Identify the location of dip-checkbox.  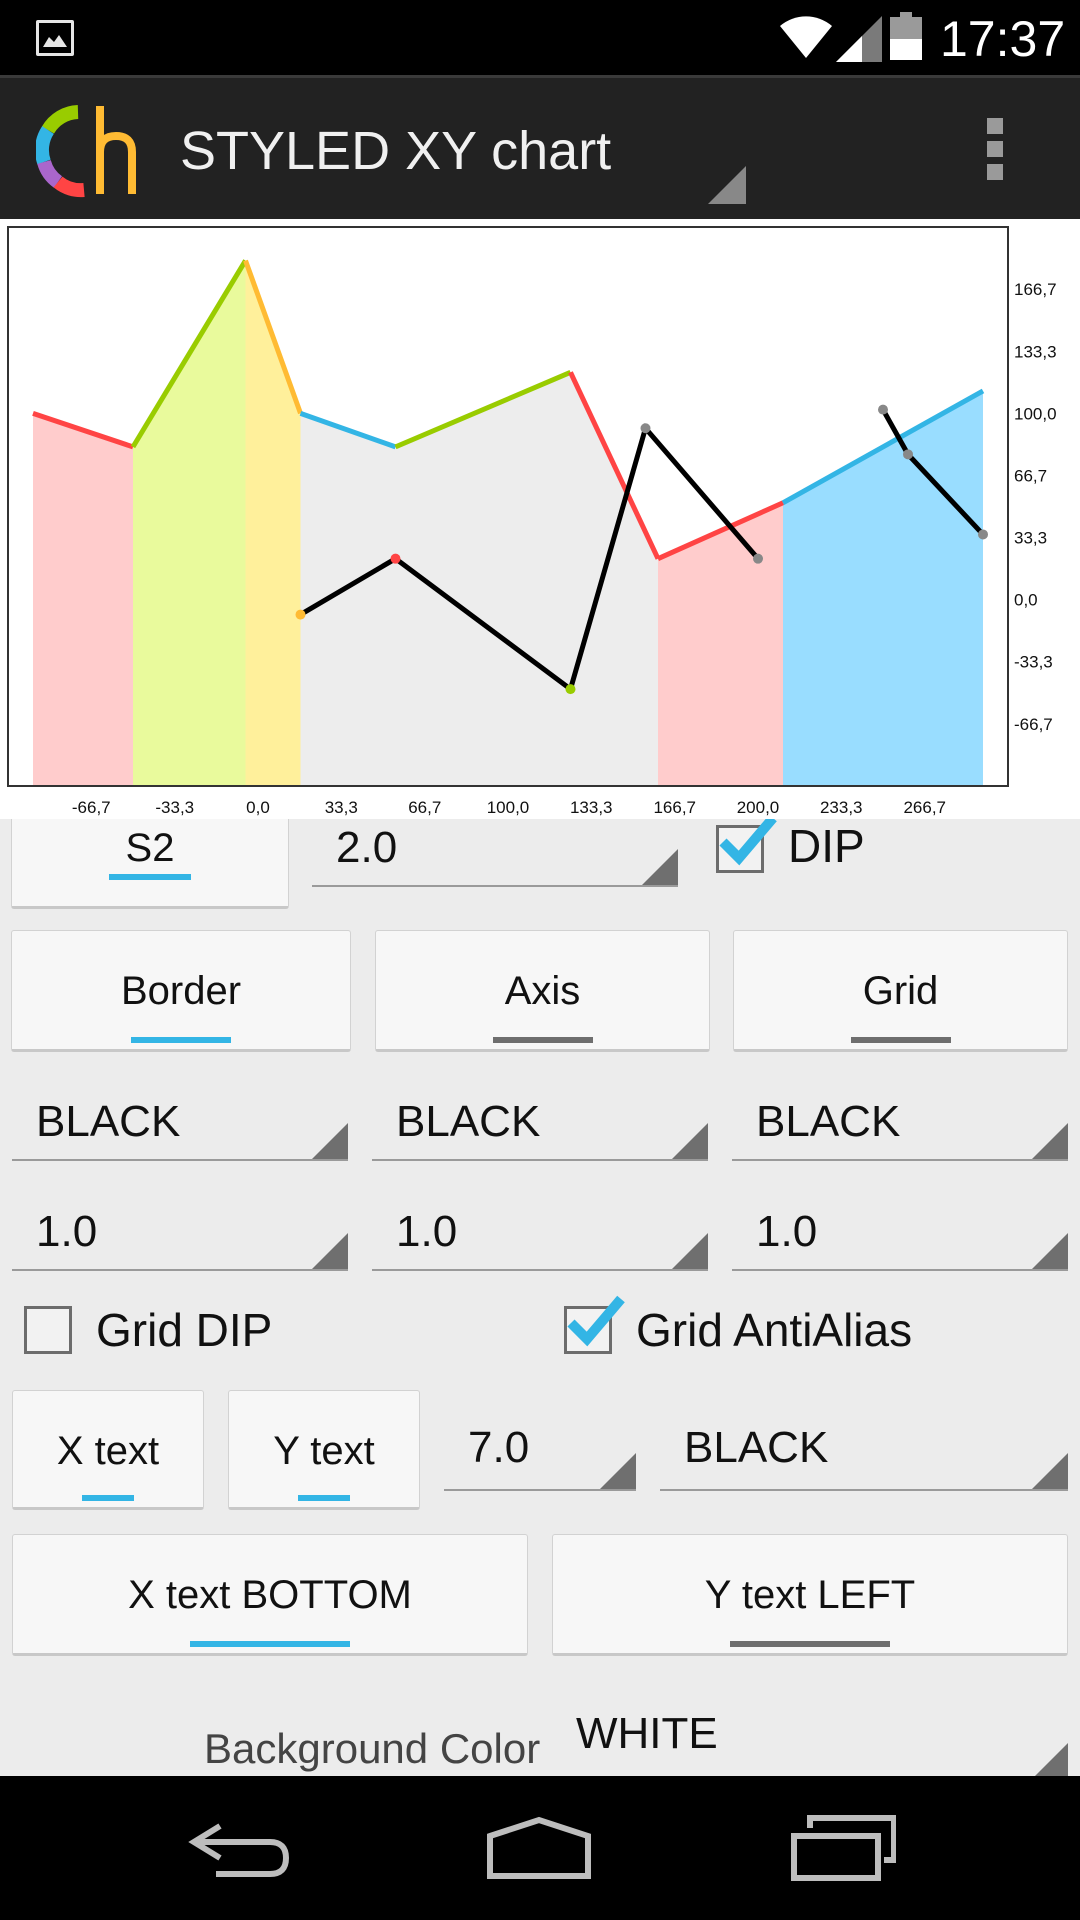
(746, 846).